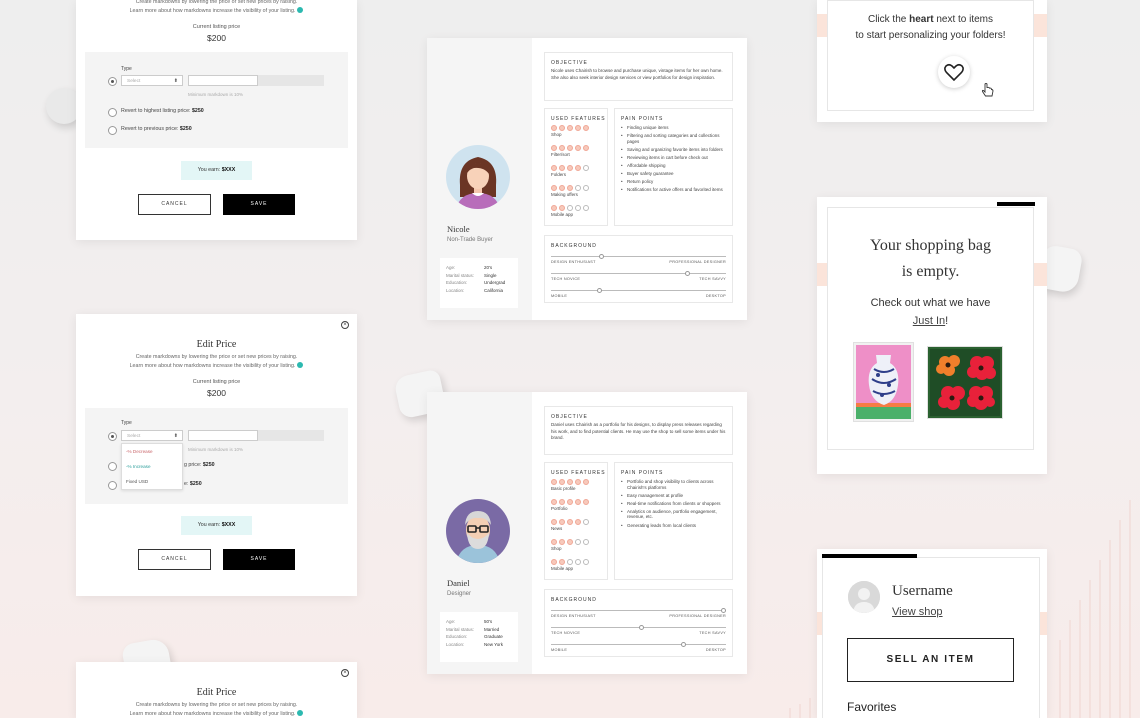 The height and width of the screenshot is (718, 1140). I want to click on persona-name: Daniel, so click(458, 583).